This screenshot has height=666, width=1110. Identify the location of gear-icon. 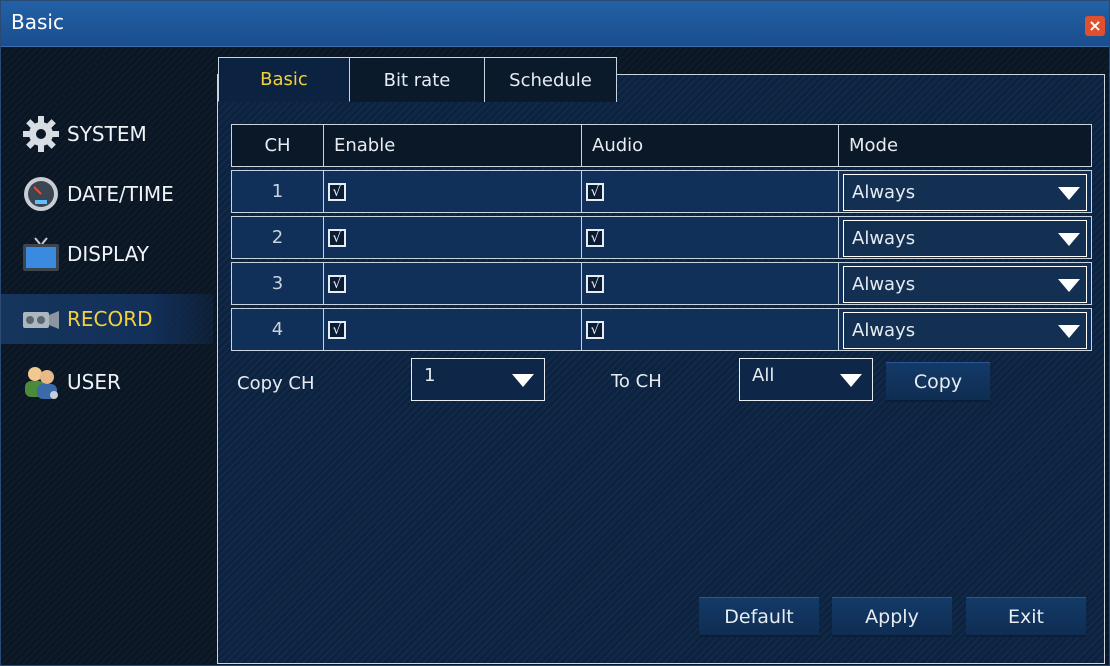
(41, 134).